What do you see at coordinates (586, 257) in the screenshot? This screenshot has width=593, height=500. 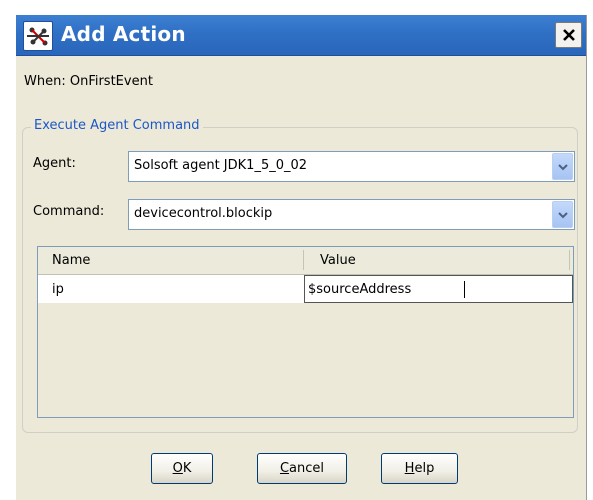 I see `dialog-border` at bounding box center [586, 257].